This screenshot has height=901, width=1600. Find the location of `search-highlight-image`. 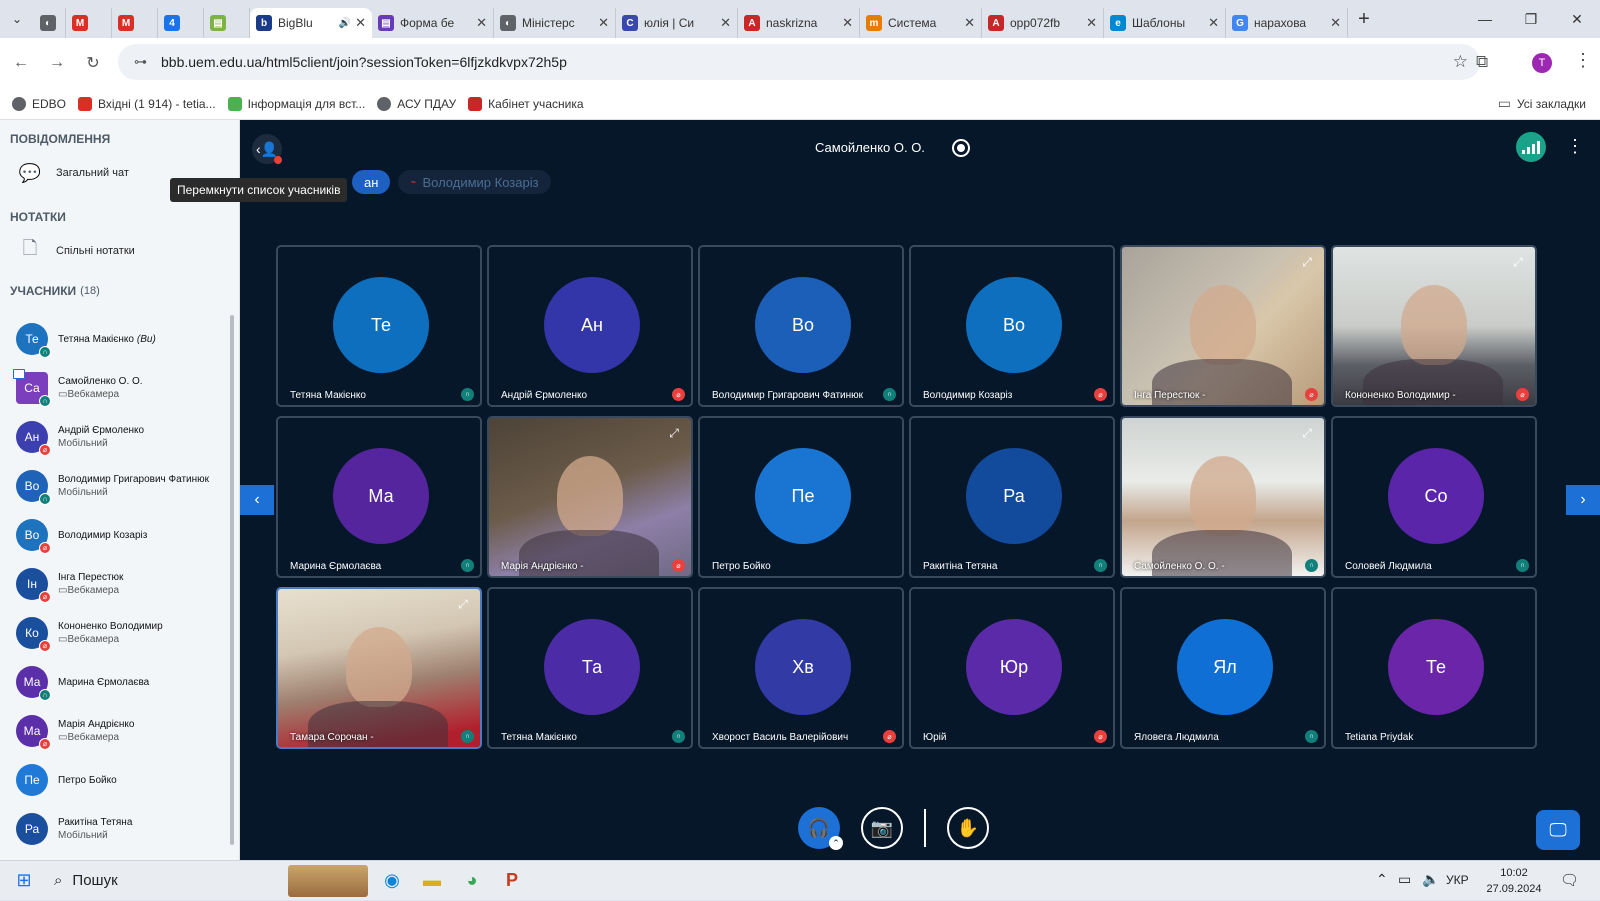

search-highlight-image is located at coordinates (328, 880).